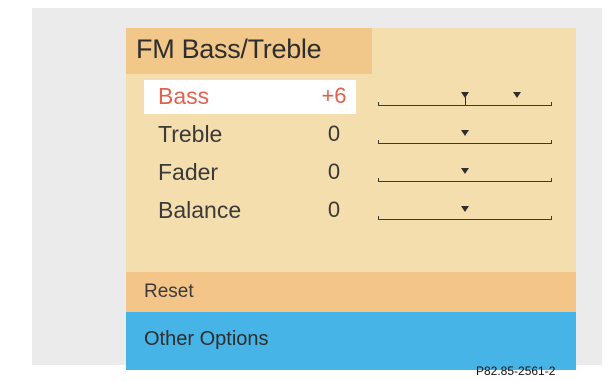 The image size is (605, 381). I want to click on row-value-treble: 0, so click(334, 133).